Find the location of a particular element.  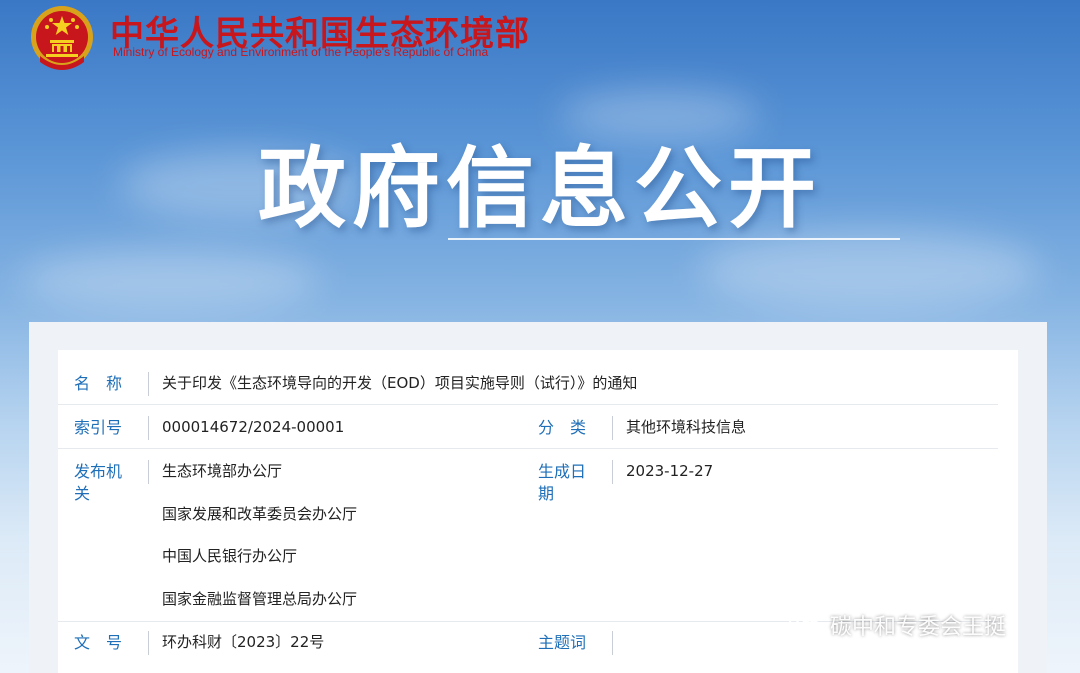

issuer-value: 生态环境部办公厅 is located at coordinates (222, 471).